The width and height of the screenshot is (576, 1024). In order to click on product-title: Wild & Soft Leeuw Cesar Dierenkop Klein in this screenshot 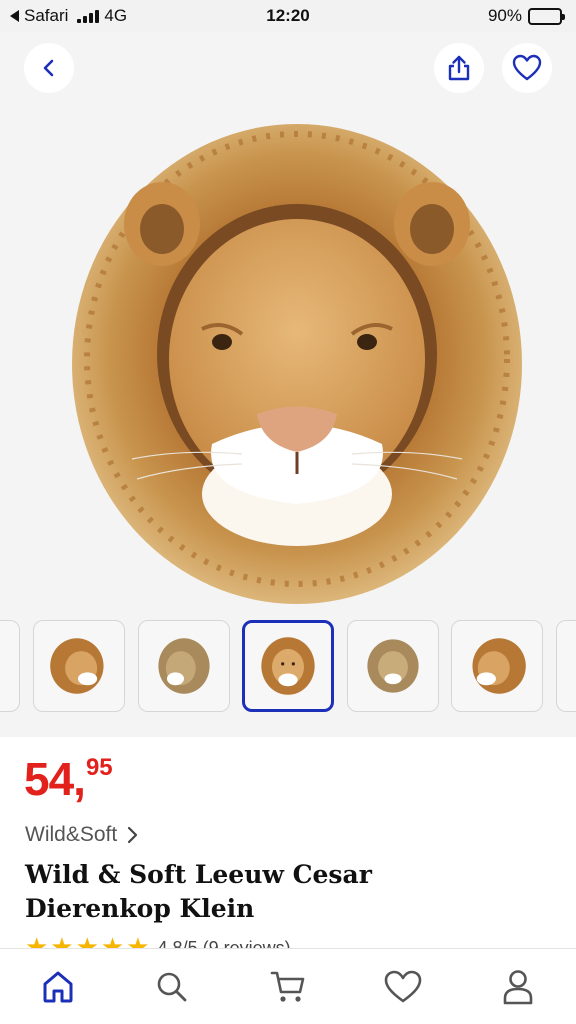, I will do `click(285, 892)`.